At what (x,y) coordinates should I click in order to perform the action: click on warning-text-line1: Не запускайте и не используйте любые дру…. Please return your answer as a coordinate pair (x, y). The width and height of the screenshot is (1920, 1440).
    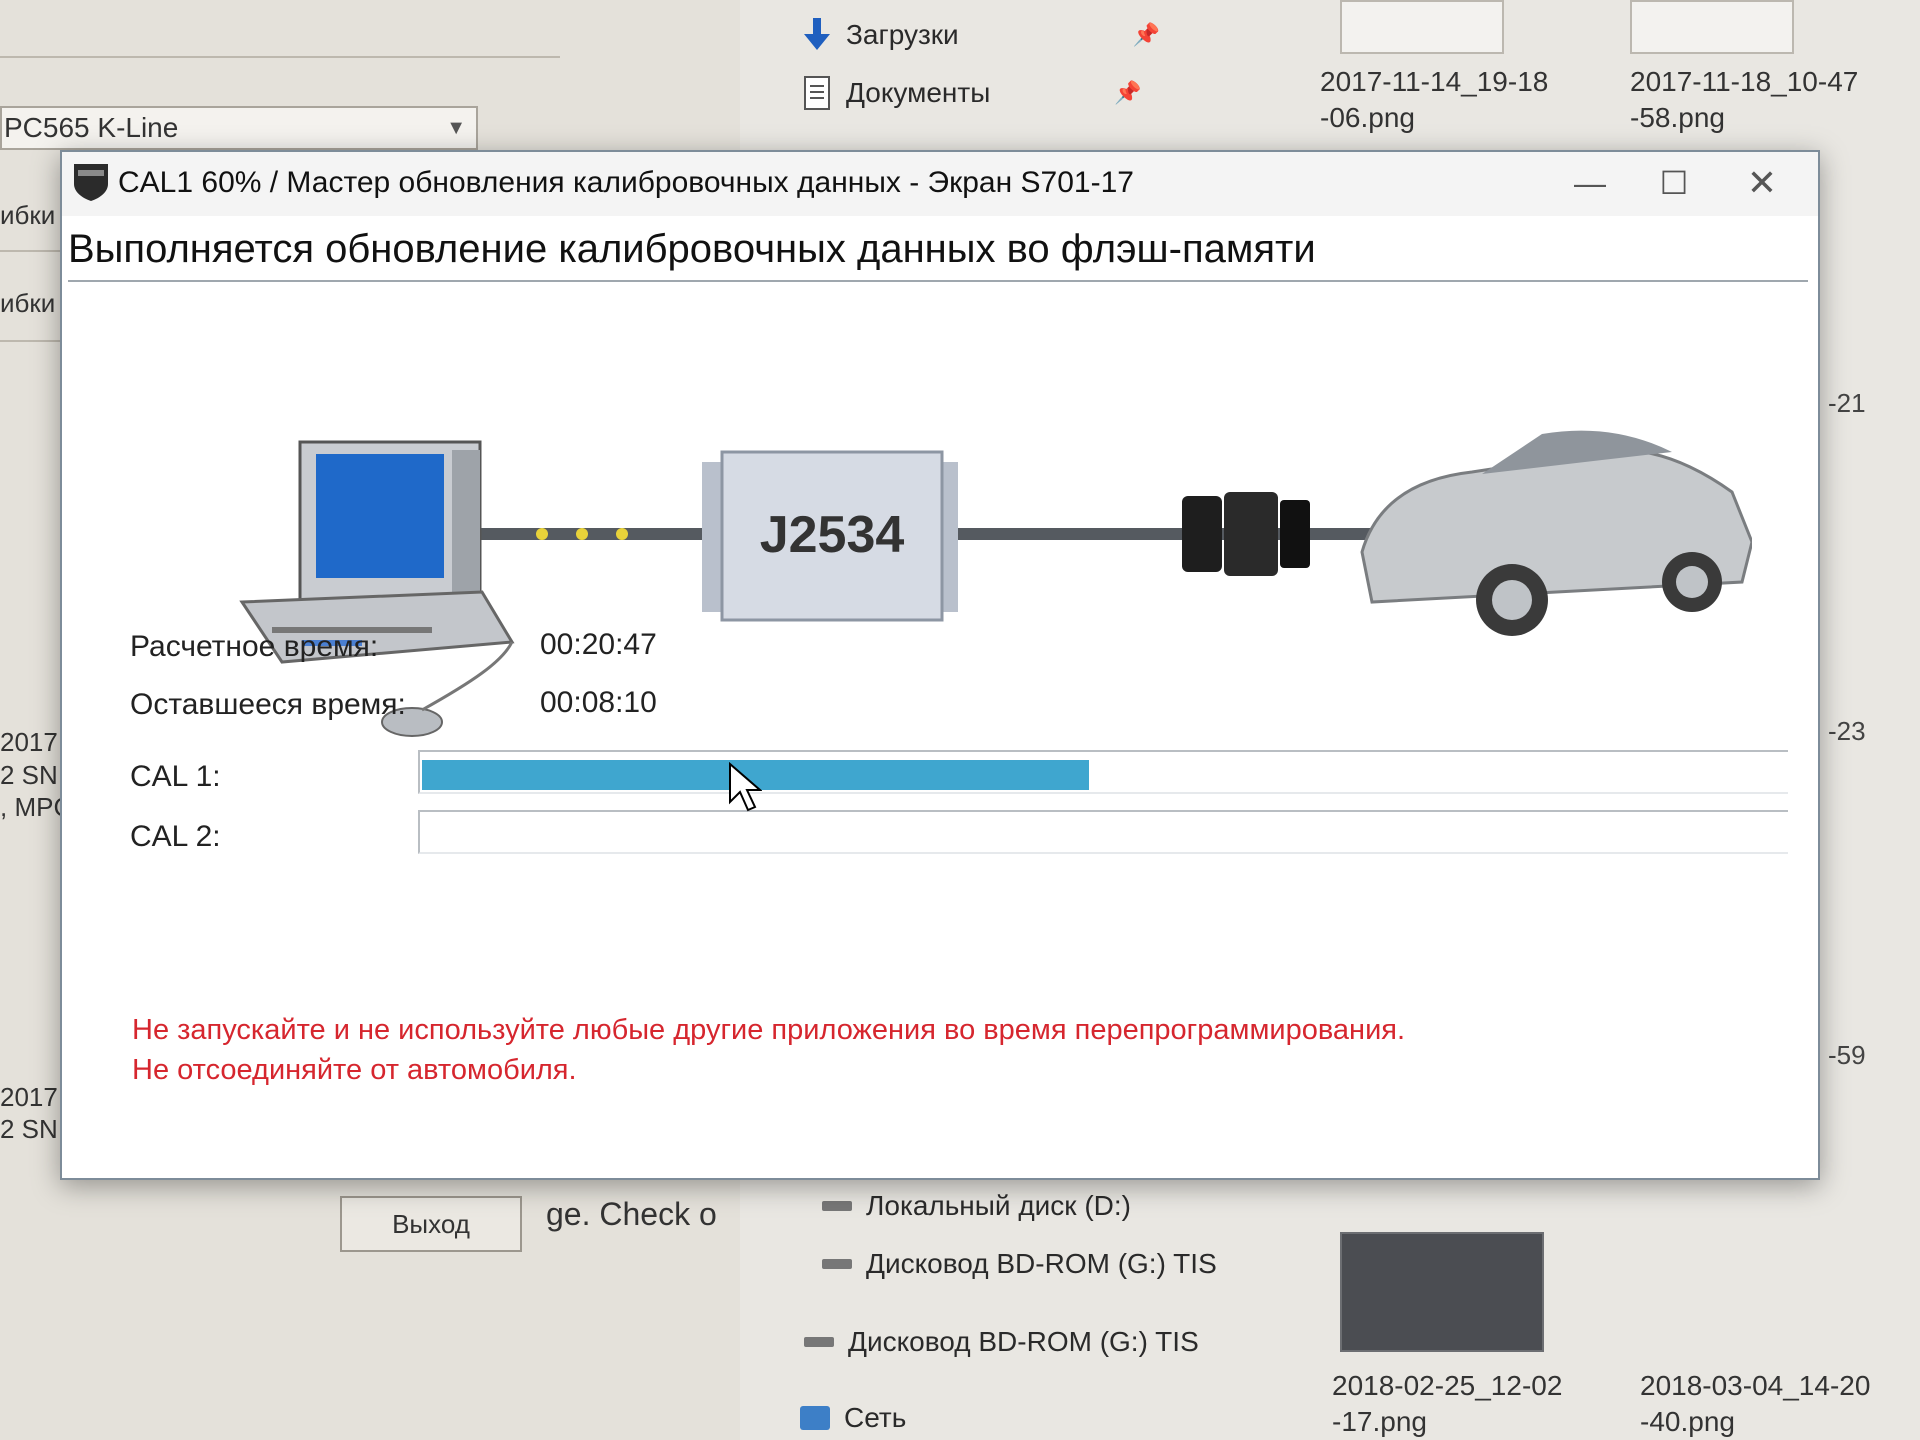
    Looking at the image, I should click on (769, 1030).